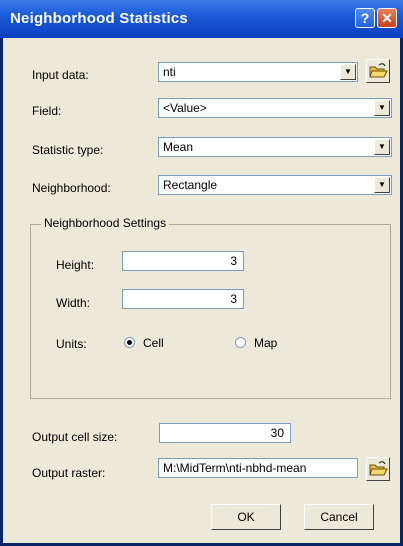  Describe the element at coordinates (275, 147) in the screenshot. I see `statistic-type-combo: Mean ▼` at that location.